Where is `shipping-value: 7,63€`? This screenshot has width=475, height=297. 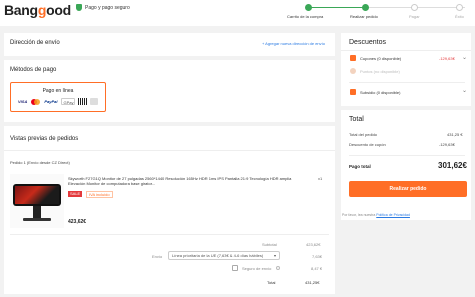 shipping-value: 7,63€ is located at coordinates (317, 256).